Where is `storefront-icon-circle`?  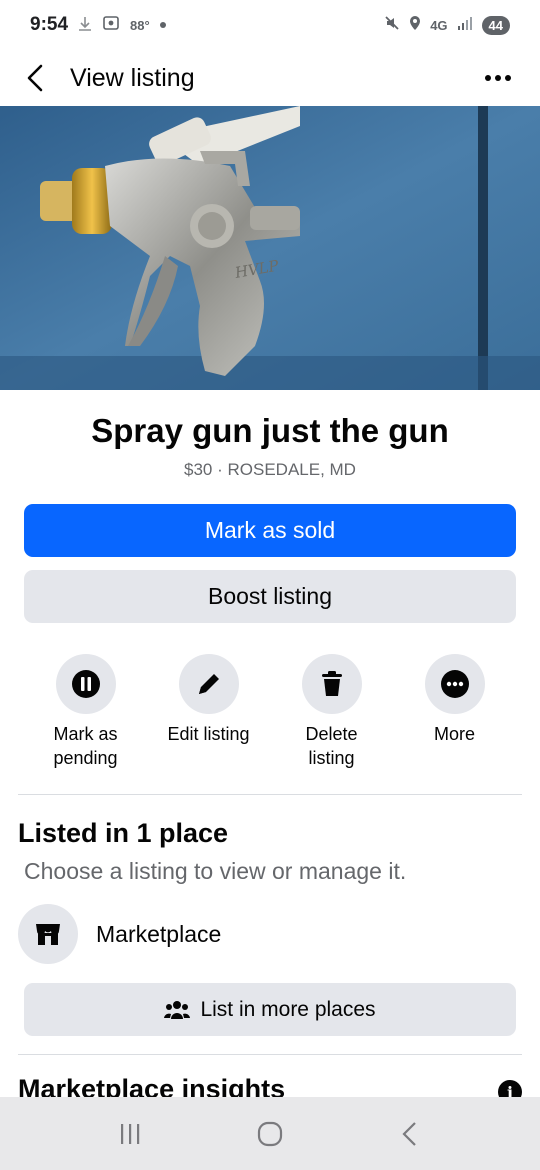 storefront-icon-circle is located at coordinates (48, 934).